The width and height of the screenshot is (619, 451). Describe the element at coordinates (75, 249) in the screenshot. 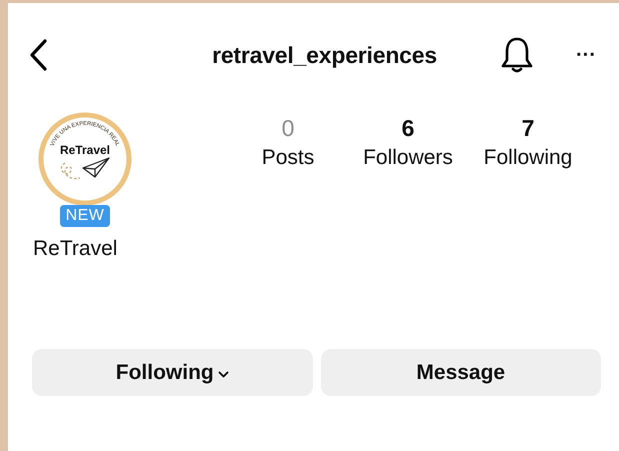

I see `profile-name: ReTravel` at that location.